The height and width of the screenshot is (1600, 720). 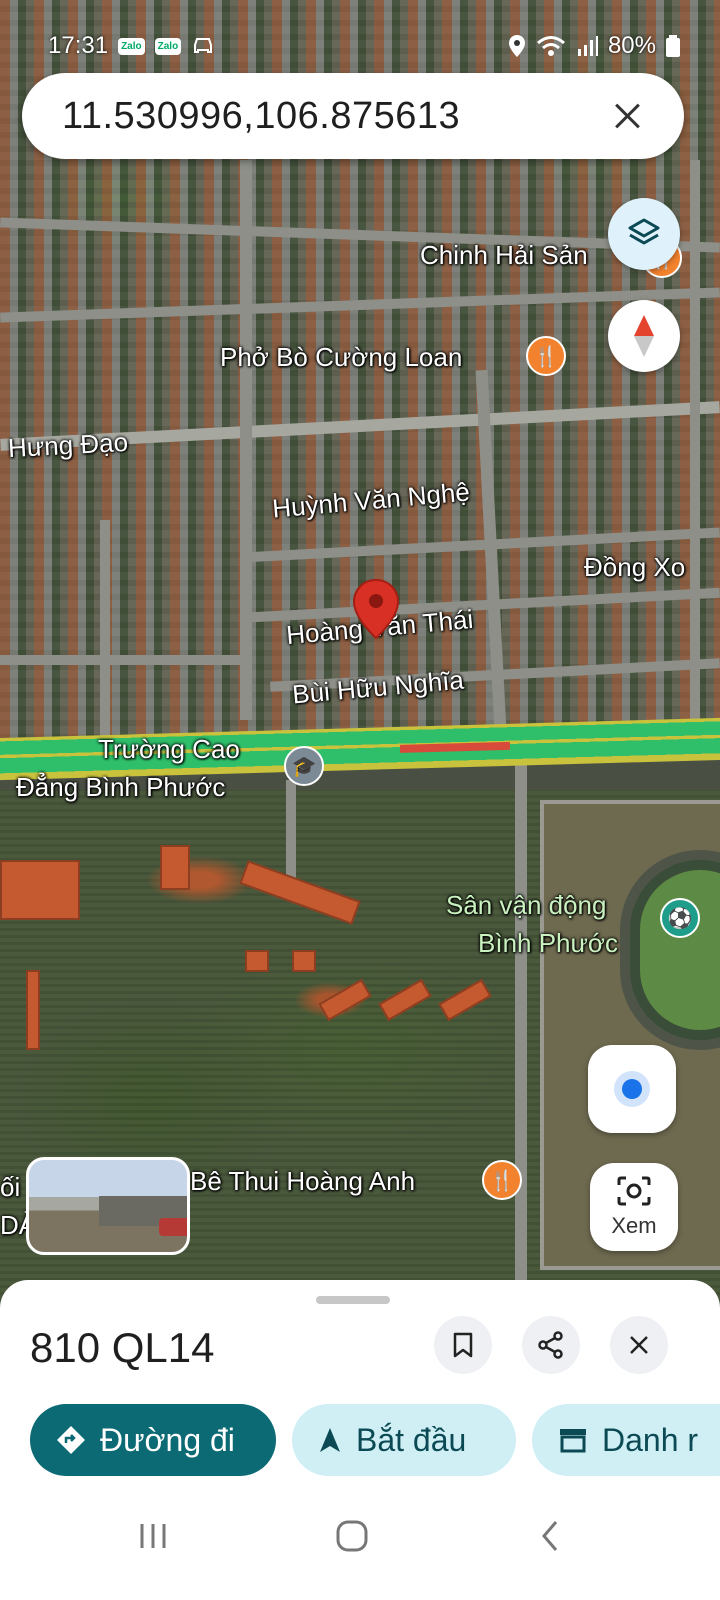 What do you see at coordinates (302, 1181) in the screenshot?
I see `map-label-be-thui: Bê Thui Hoàng Anh` at bounding box center [302, 1181].